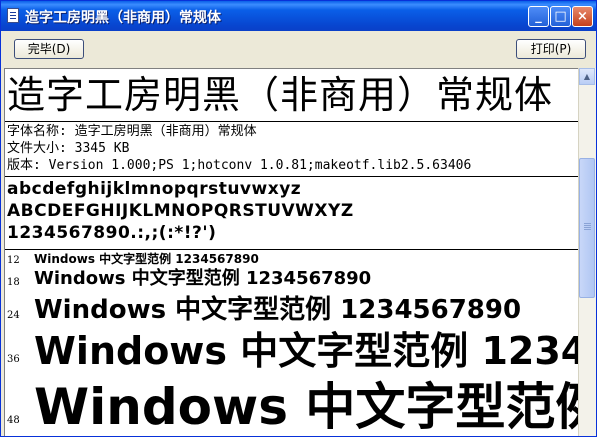 Image resolution: width=597 pixels, height=437 pixels. What do you see at coordinates (13, 15) in the screenshot?
I see `app-icon` at bounding box center [13, 15].